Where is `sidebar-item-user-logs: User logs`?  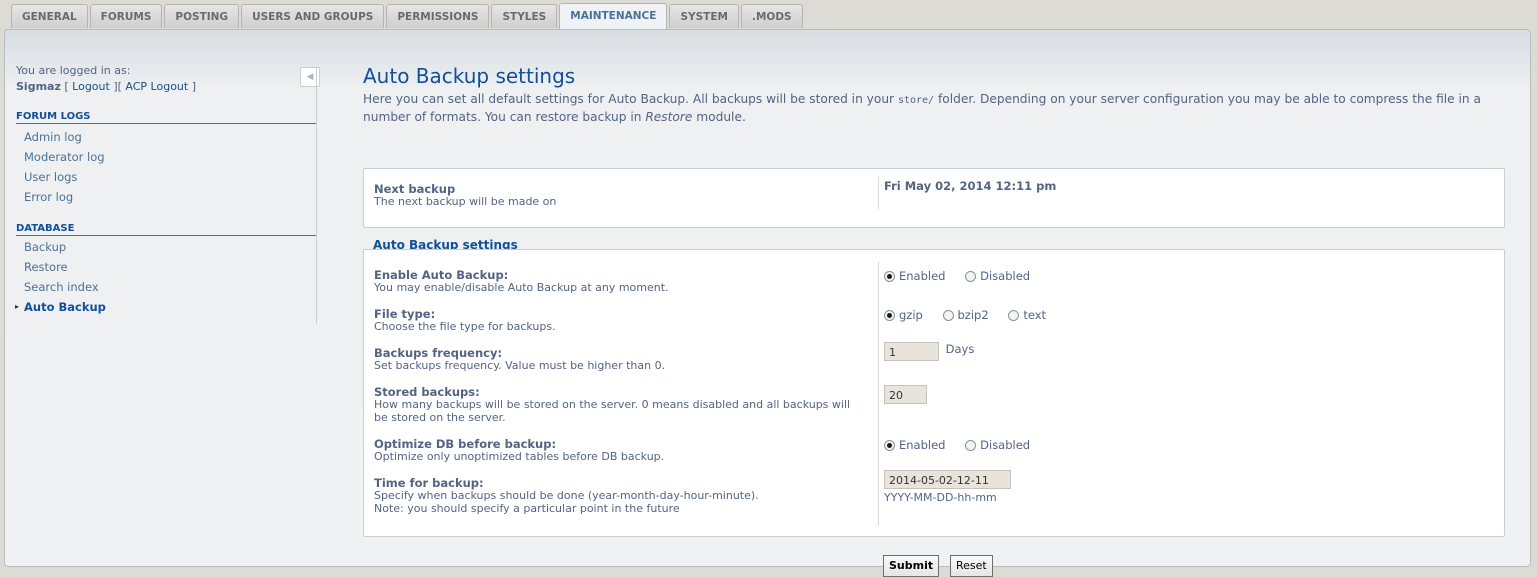
sidebar-item-user-logs: User logs is located at coordinates (166, 177).